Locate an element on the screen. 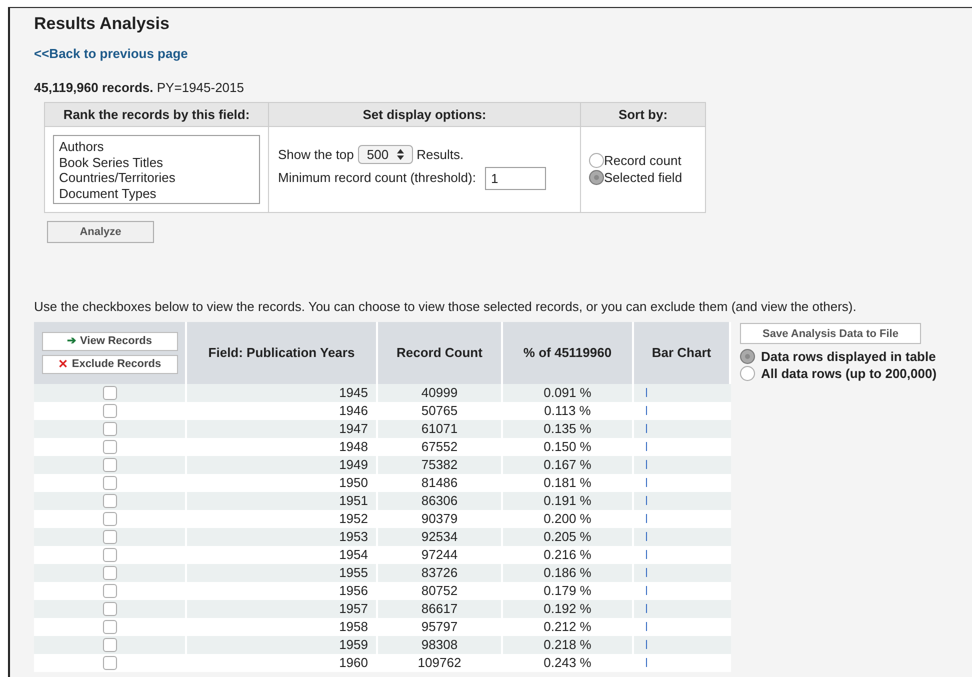  percent-cell-text: 0.205 % is located at coordinates (568, 537).